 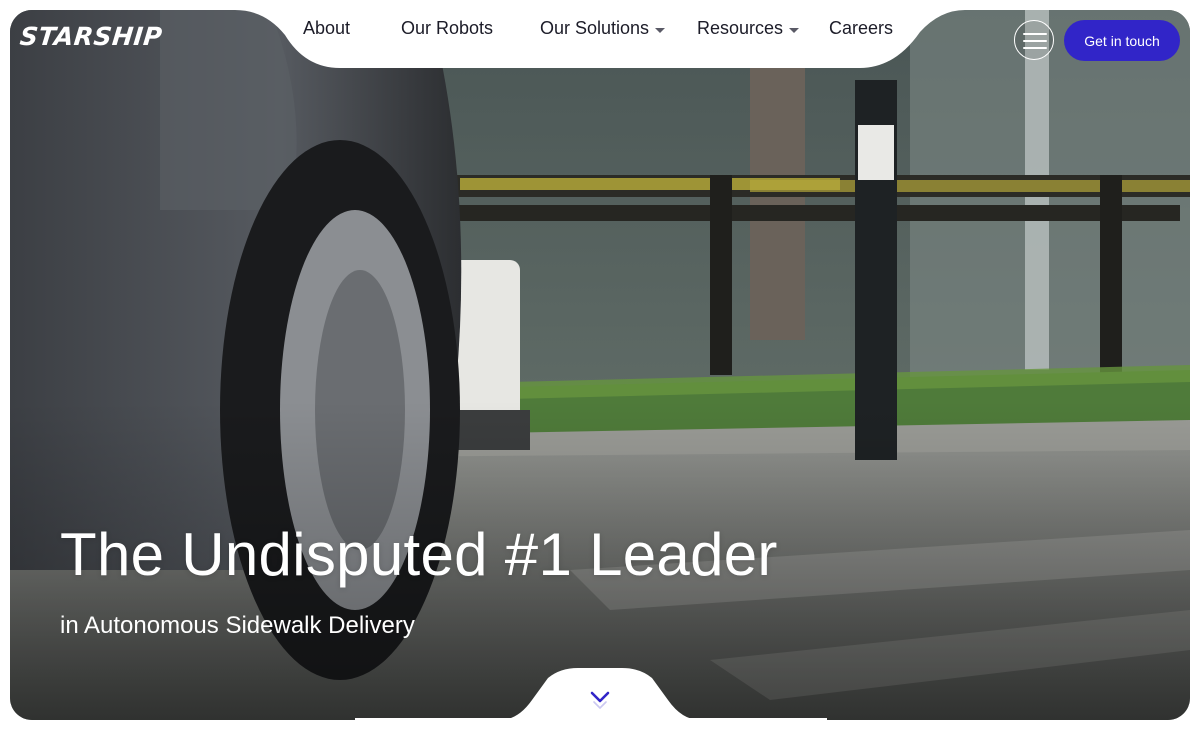 I want to click on divider, so click(x=591, y=719).